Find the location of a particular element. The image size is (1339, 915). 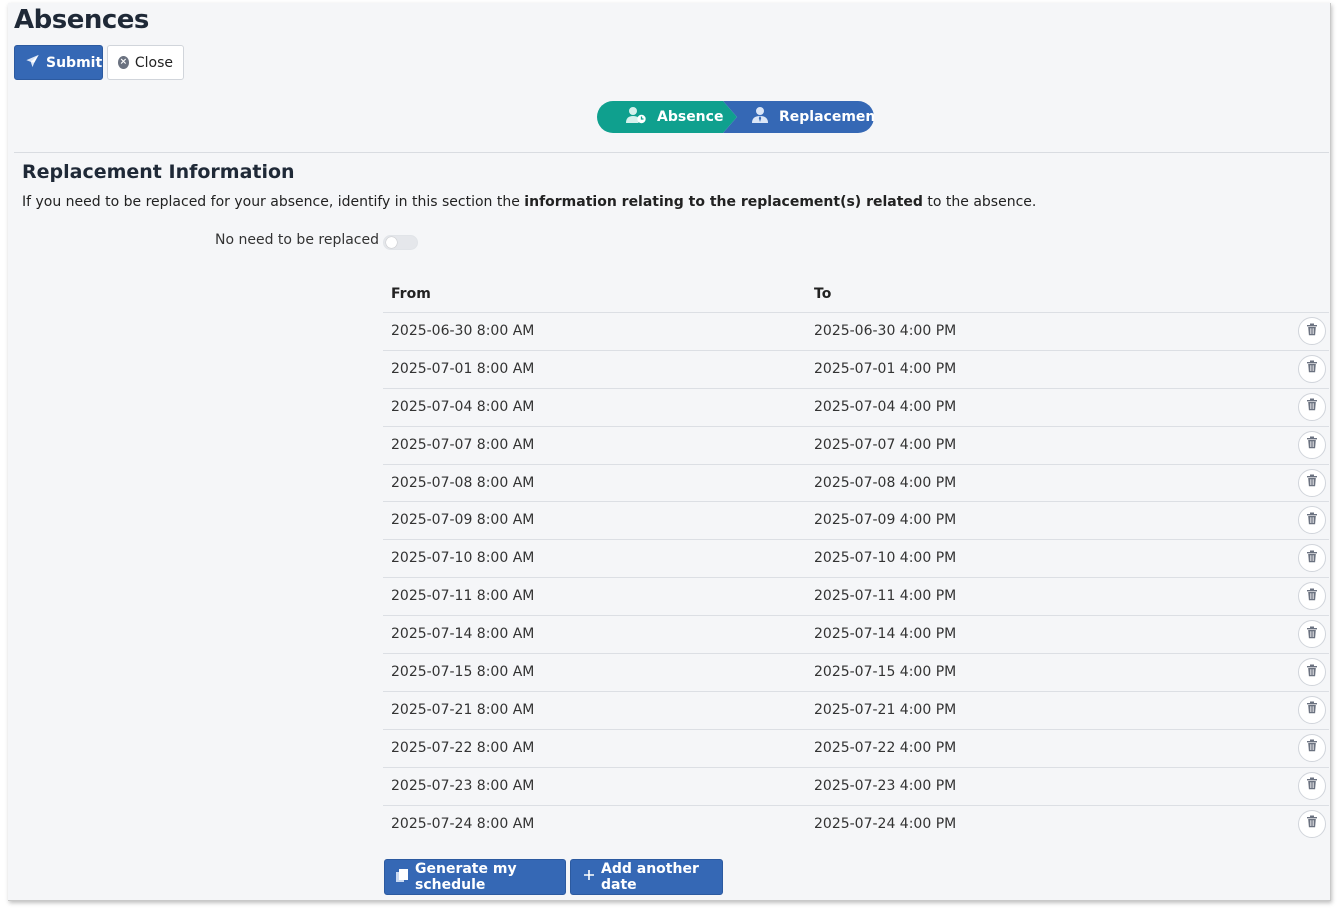

cell-to: 2025-07-01 4:00 PM is located at coordinates (885, 368).